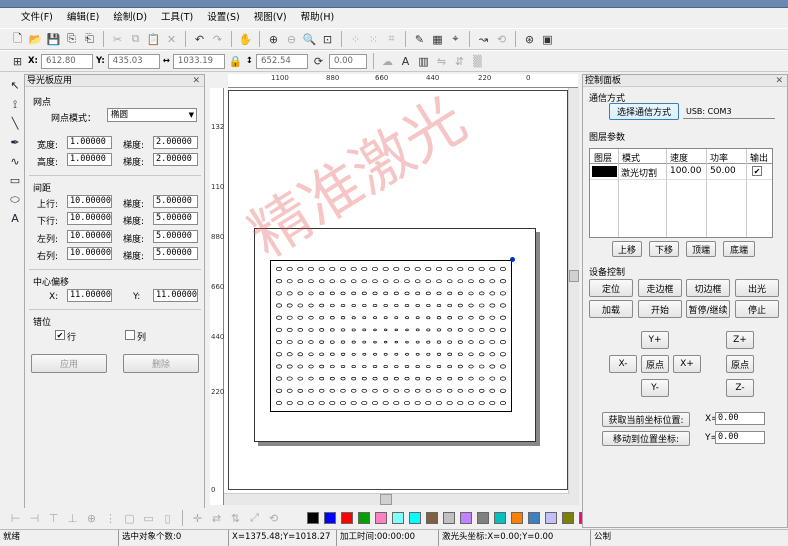  What do you see at coordinates (15, 161) in the screenshot?
I see `curve-tool-icon: ∿` at bounding box center [15, 161].